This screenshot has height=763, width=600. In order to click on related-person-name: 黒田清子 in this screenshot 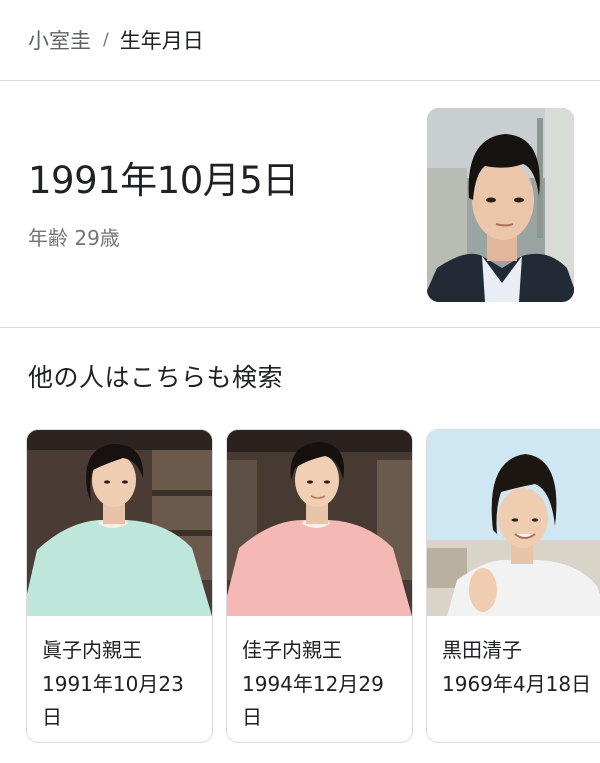, I will do `click(482, 650)`.